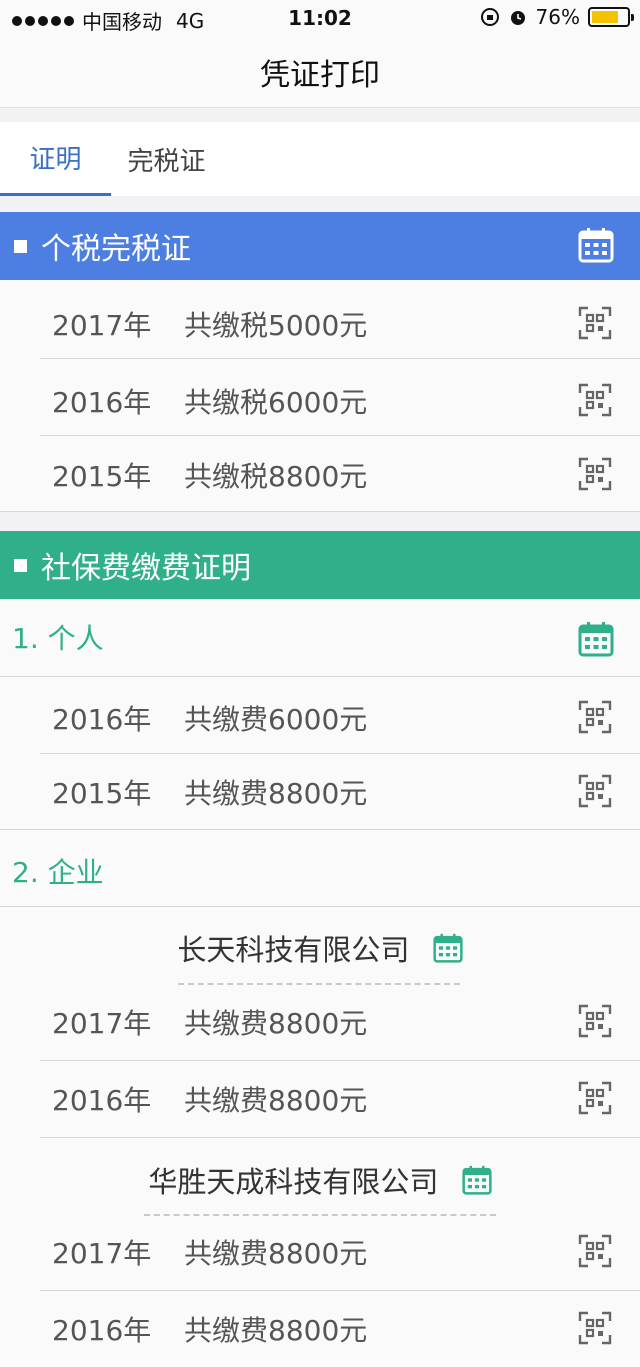  What do you see at coordinates (58, 638) in the screenshot?
I see `personal-label: 1. 个人` at bounding box center [58, 638].